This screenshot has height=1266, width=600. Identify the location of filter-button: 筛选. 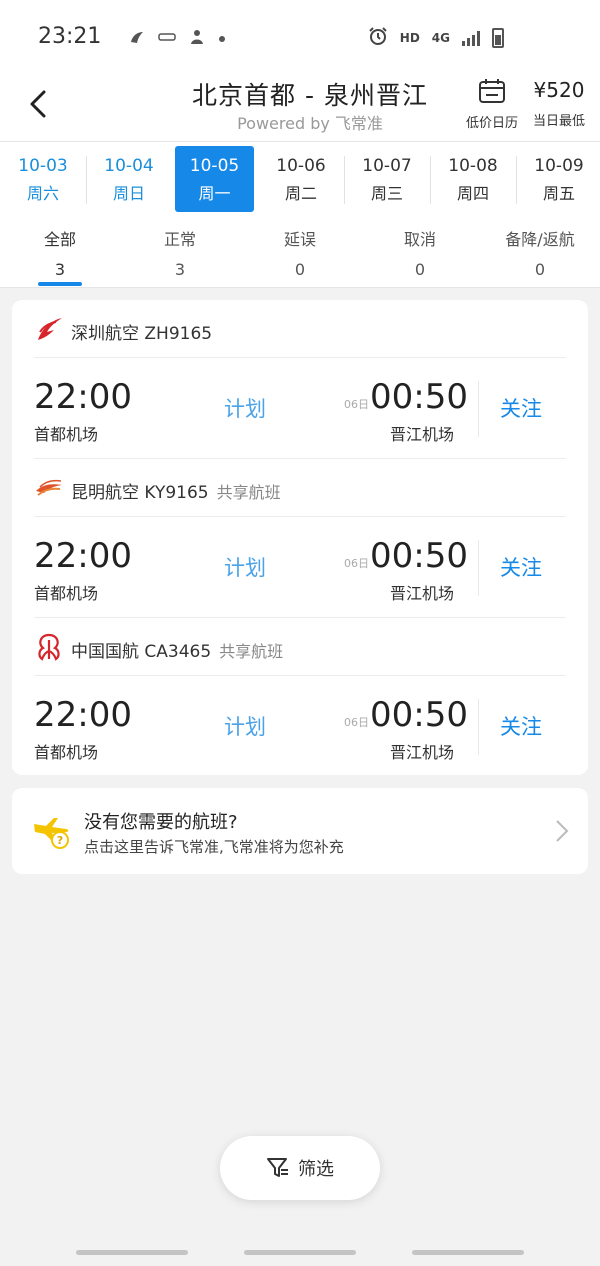
(300, 1168).